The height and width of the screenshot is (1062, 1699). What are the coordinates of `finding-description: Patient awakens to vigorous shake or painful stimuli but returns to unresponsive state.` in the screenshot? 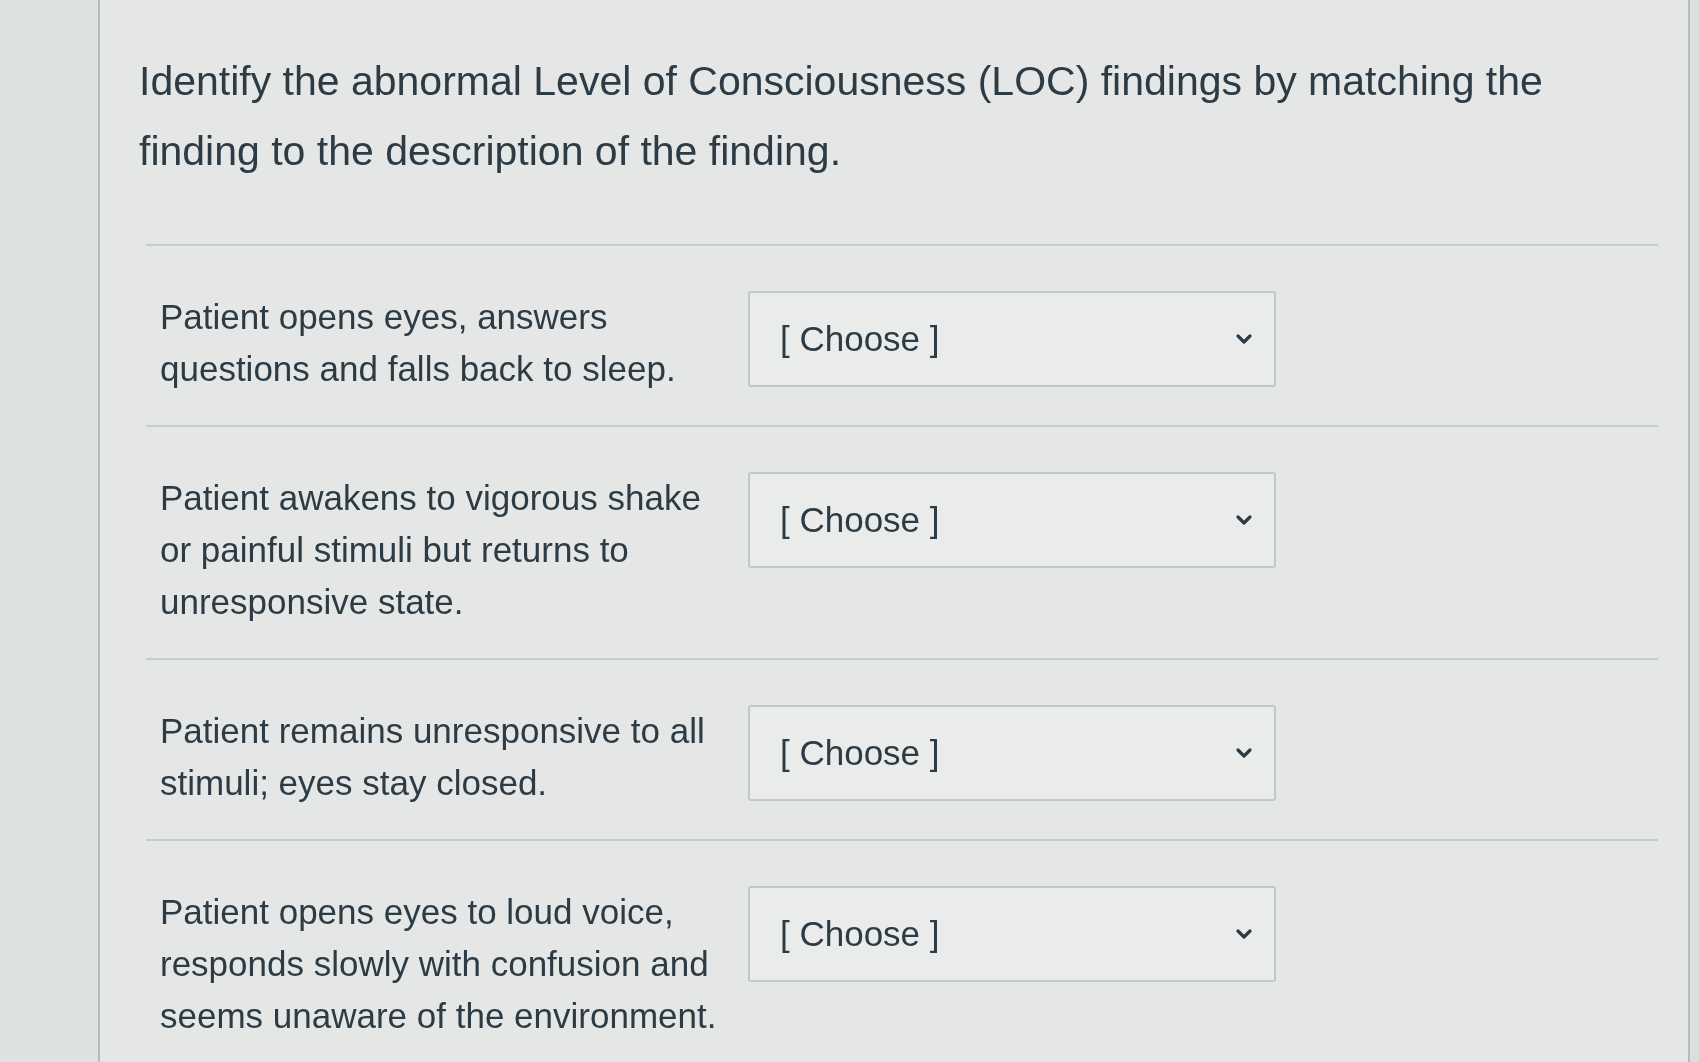 It's located at (431, 550).